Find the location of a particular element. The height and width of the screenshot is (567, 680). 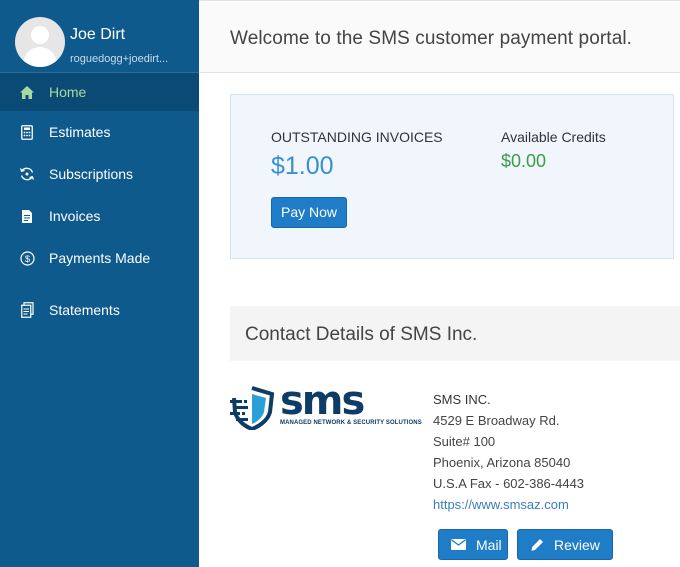

review-button-label: Review is located at coordinates (577, 544).